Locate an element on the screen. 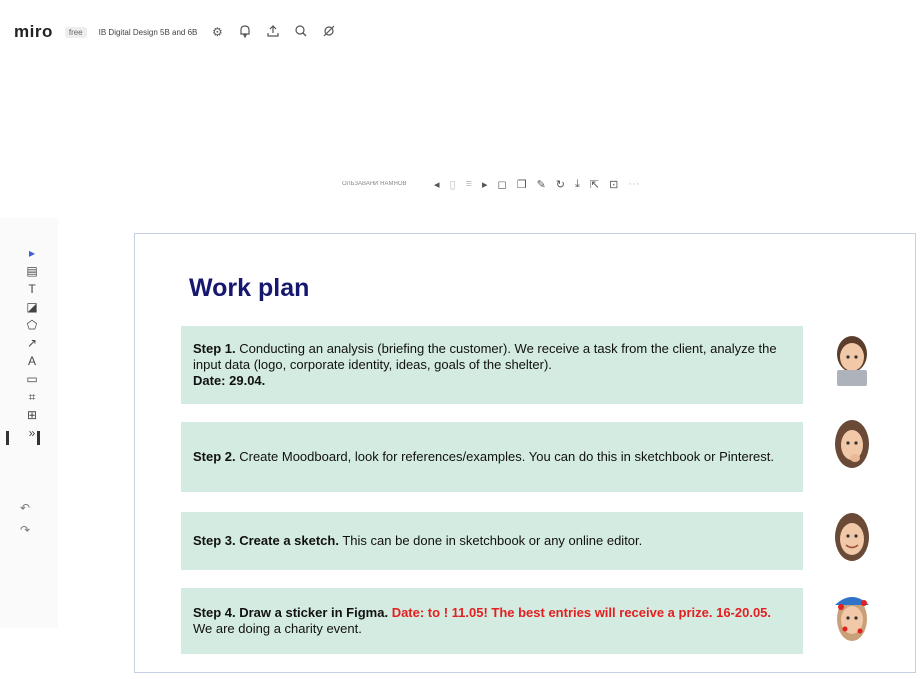  top-bar: miro free IB Digital Design 5B and 6B ⚙ is located at coordinates (175, 32).